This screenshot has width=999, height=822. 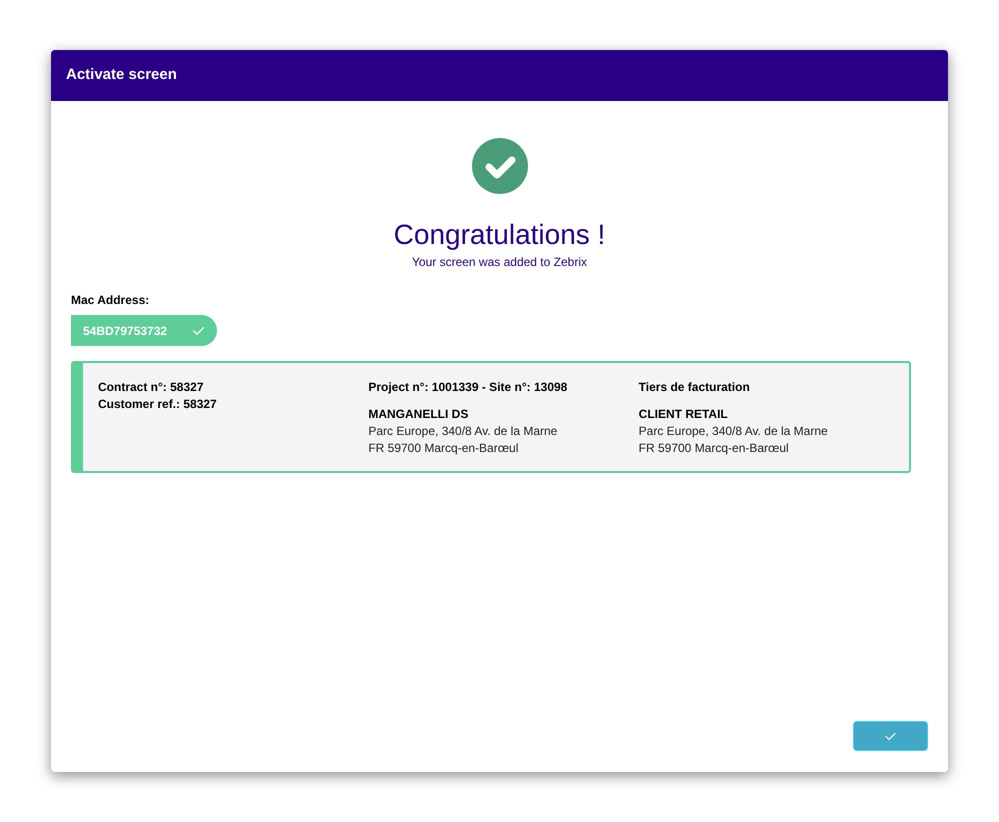 I want to click on column-title: Project n°: 1001339 - Site n°: 13098, so click(x=468, y=387).